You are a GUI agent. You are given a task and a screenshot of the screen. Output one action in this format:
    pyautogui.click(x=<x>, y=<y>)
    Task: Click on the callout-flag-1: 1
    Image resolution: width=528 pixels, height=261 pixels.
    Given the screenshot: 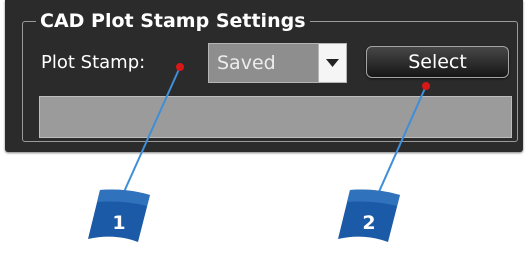 What is the action you would take?
    pyautogui.click(x=119, y=215)
    